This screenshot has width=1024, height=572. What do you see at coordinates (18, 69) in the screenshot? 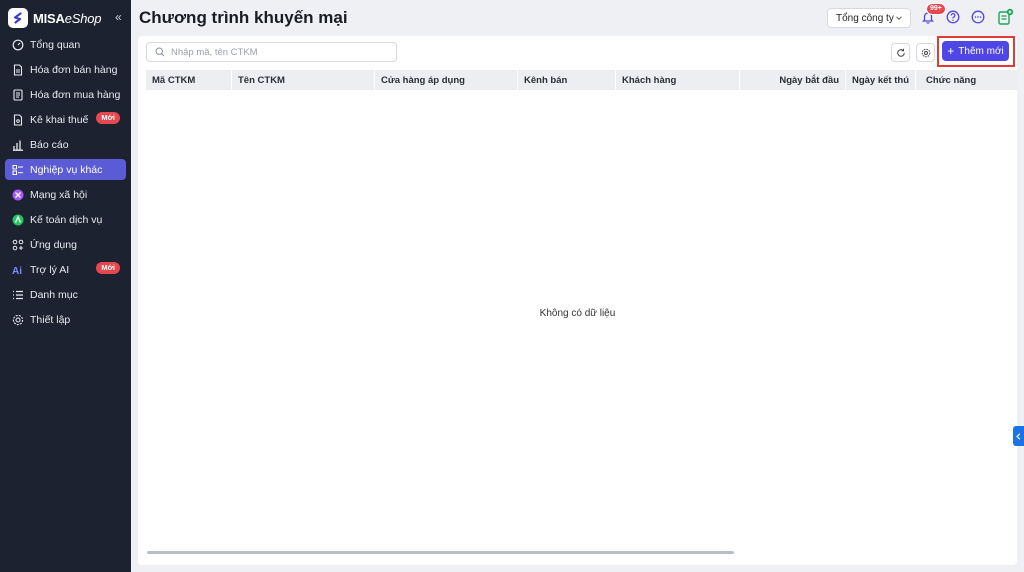
I see `invoice-icon` at bounding box center [18, 69].